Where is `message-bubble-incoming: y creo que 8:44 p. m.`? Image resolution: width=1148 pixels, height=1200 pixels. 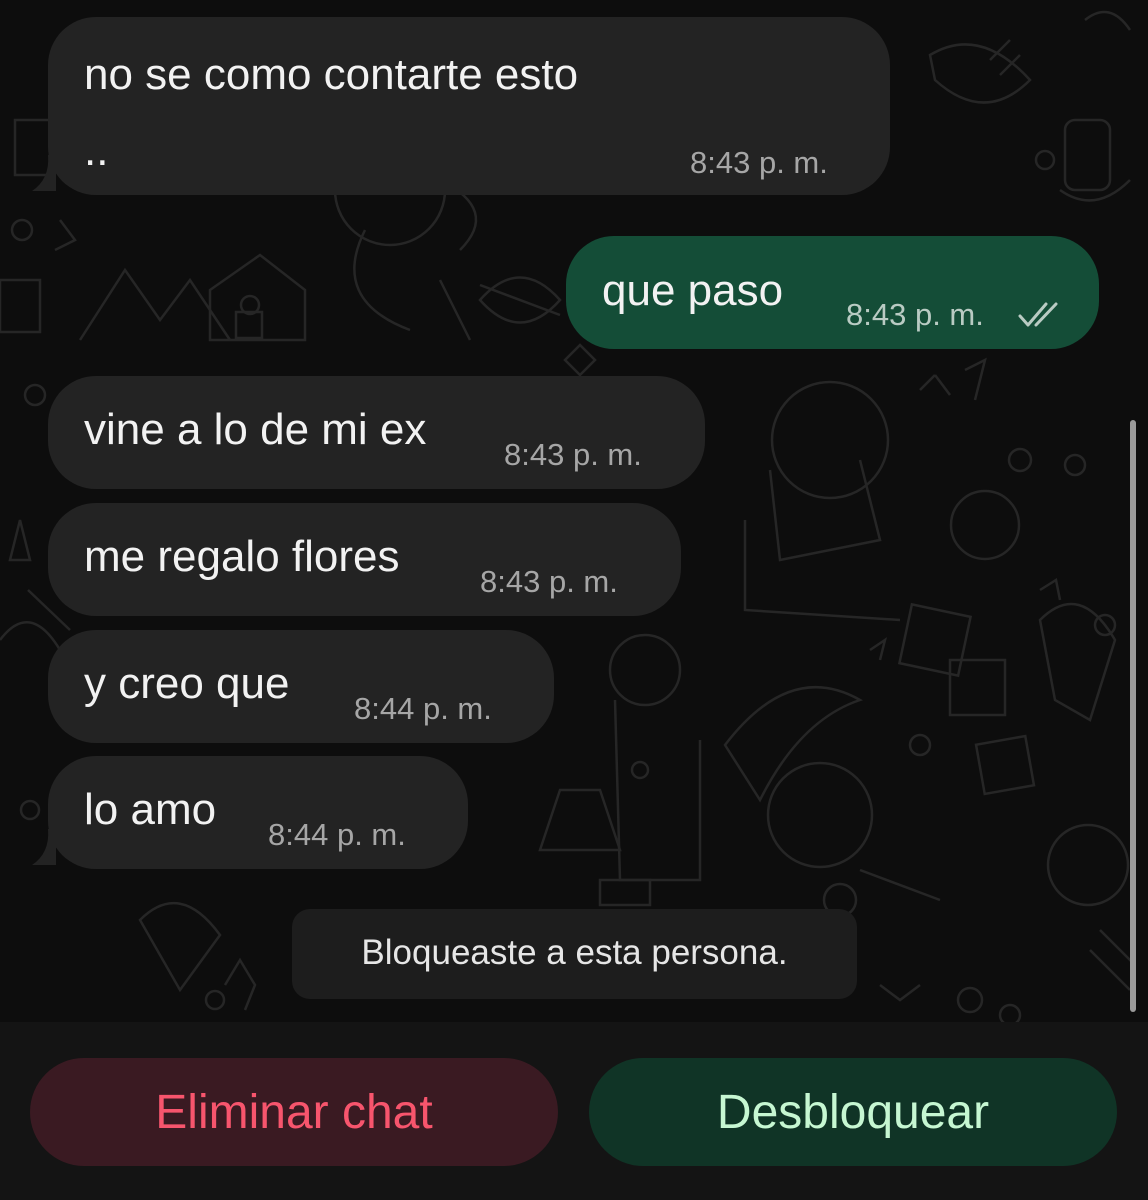 message-bubble-incoming: y creo que 8:44 p. m. is located at coordinates (301, 686).